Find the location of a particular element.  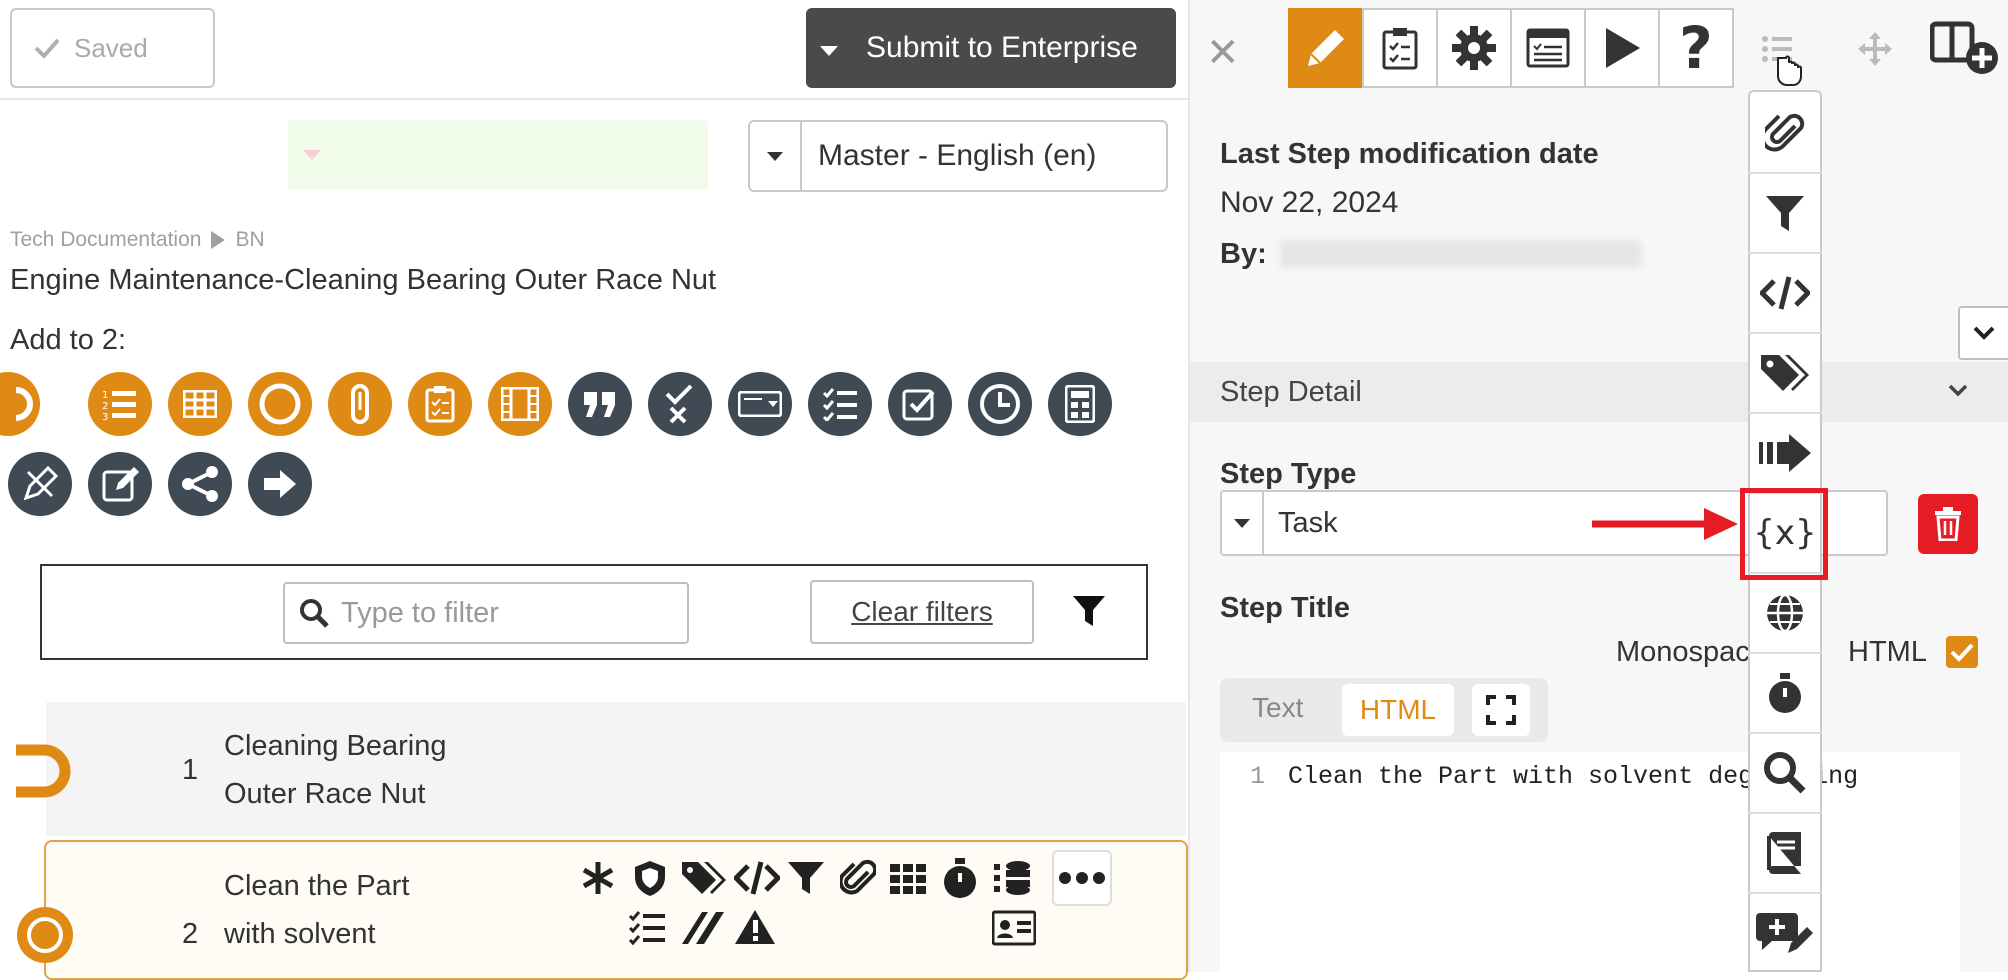

paperclip-link-icon is located at coordinates (360, 404).